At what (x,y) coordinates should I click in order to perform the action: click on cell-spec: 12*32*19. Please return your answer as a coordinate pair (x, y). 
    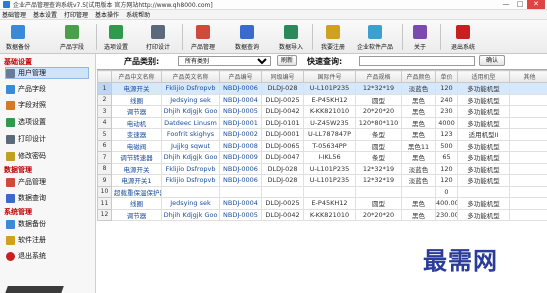
    Looking at the image, I should click on (378, 168).